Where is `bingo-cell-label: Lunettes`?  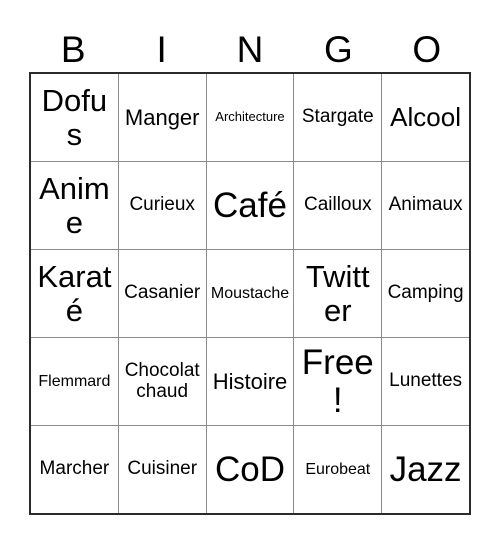
bingo-cell-label: Lunettes is located at coordinates (426, 381).